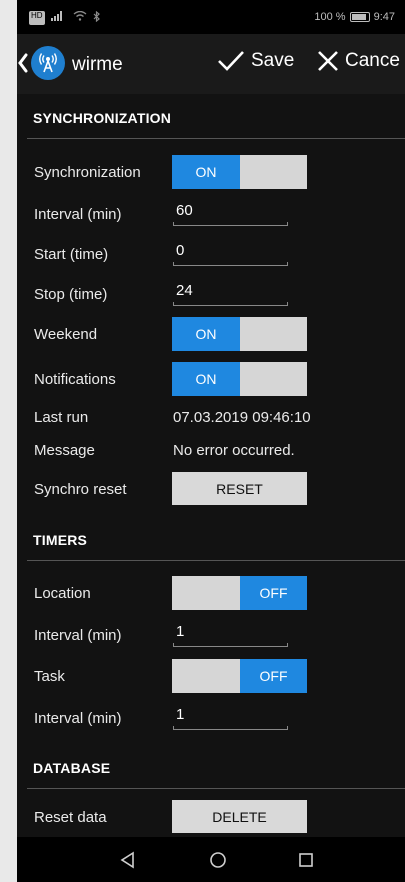 This screenshot has width=405, height=882. Describe the element at coordinates (230, 718) in the screenshot. I see `task-interval-input: 1` at that location.